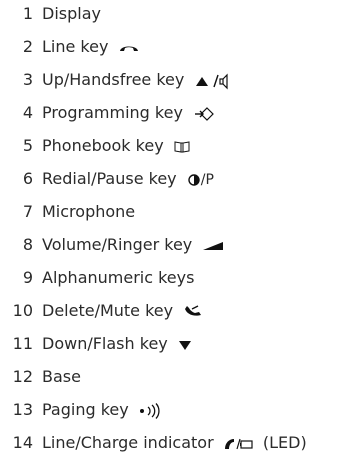  What do you see at coordinates (193, 311) in the screenshot?
I see `mute-icon` at bounding box center [193, 311].